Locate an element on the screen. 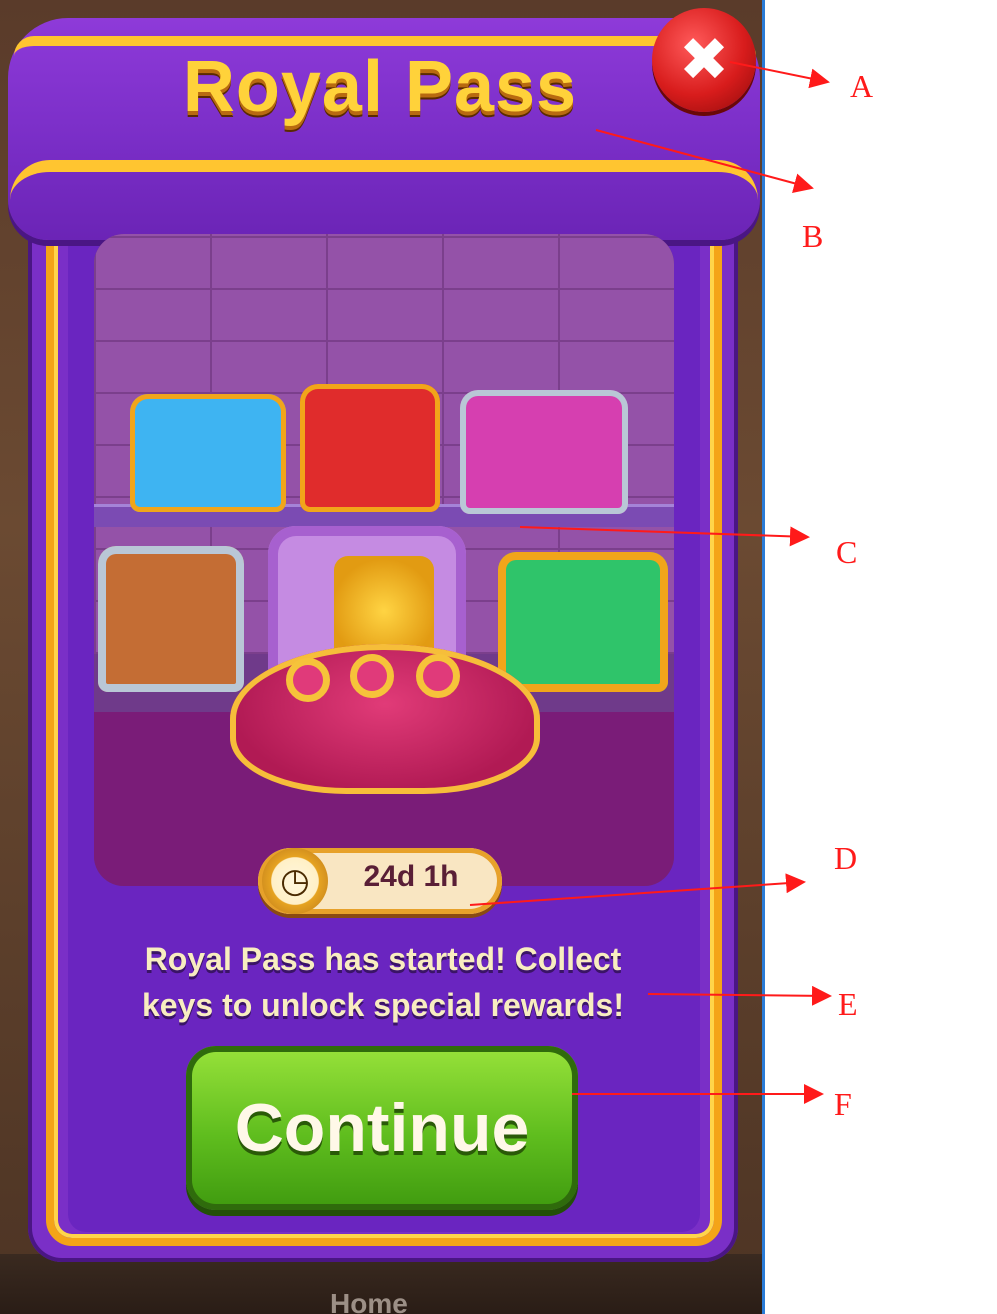 Image resolution: width=997 pixels, height=1314 pixels. header-trim-bottom is located at coordinates (384, 190).